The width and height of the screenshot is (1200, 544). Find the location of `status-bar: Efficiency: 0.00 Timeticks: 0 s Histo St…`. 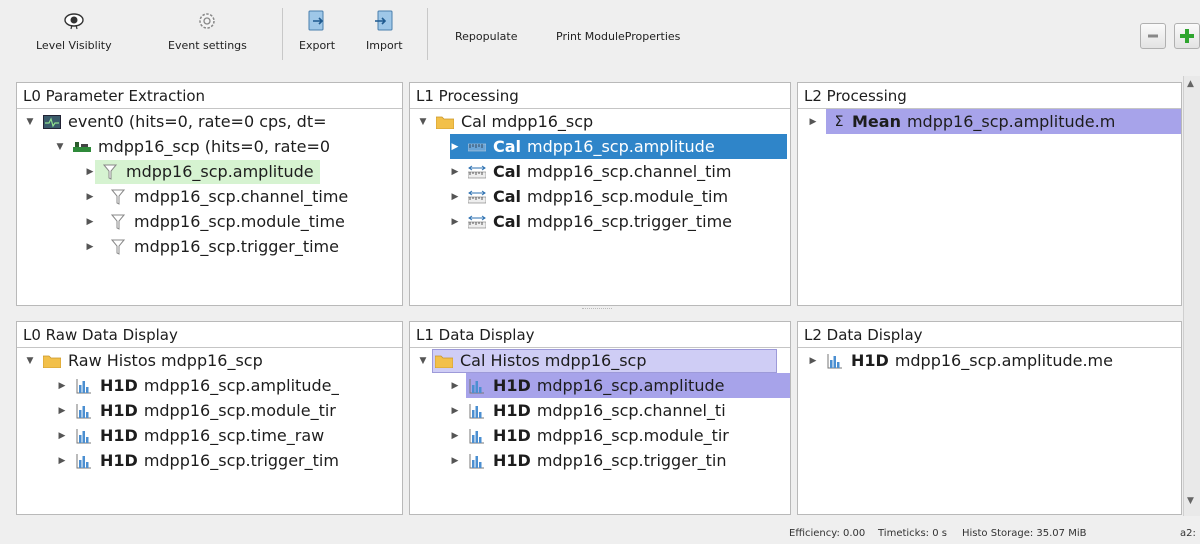

status-bar: Efficiency: 0.00 Timeticks: 0 s Histo St… is located at coordinates (600, 533).